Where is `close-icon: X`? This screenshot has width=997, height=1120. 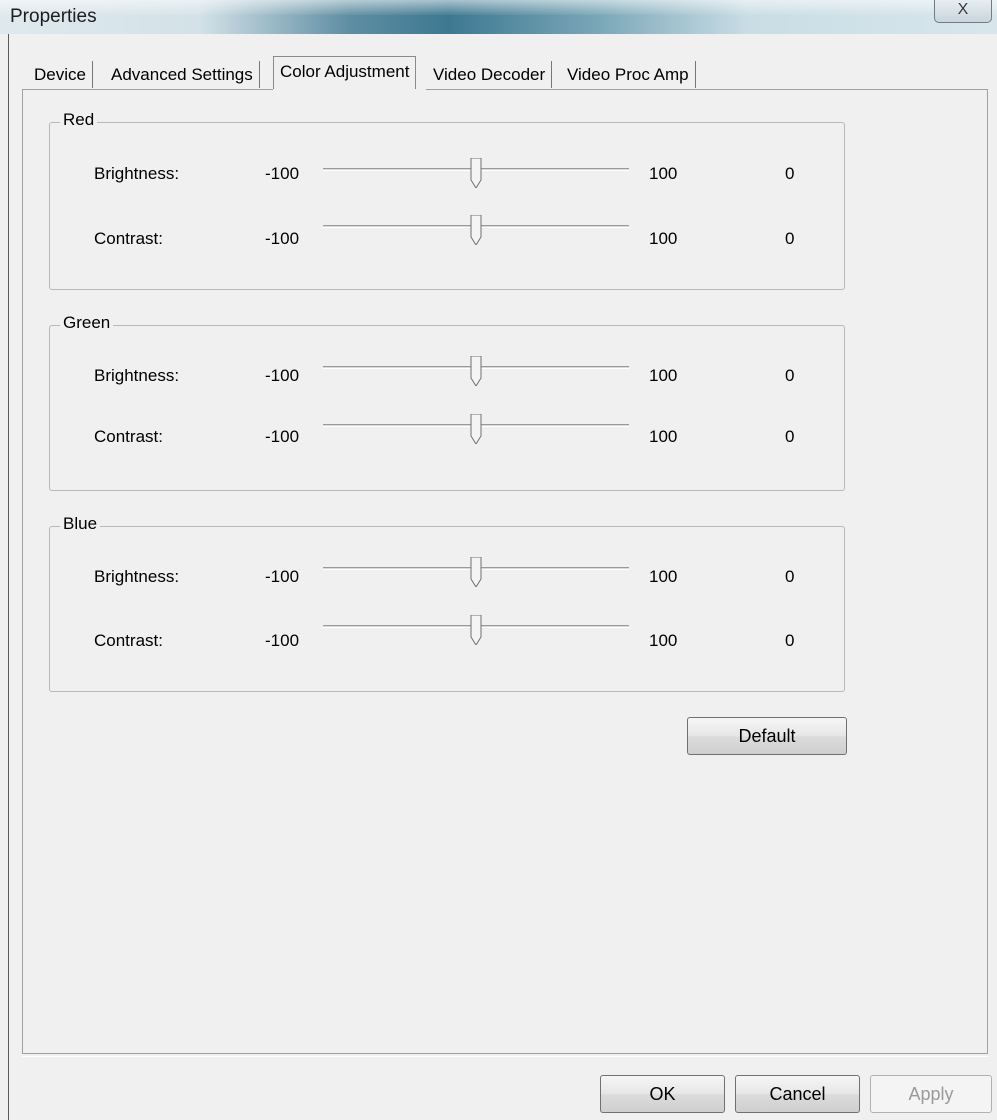
close-icon: X is located at coordinates (963, 9).